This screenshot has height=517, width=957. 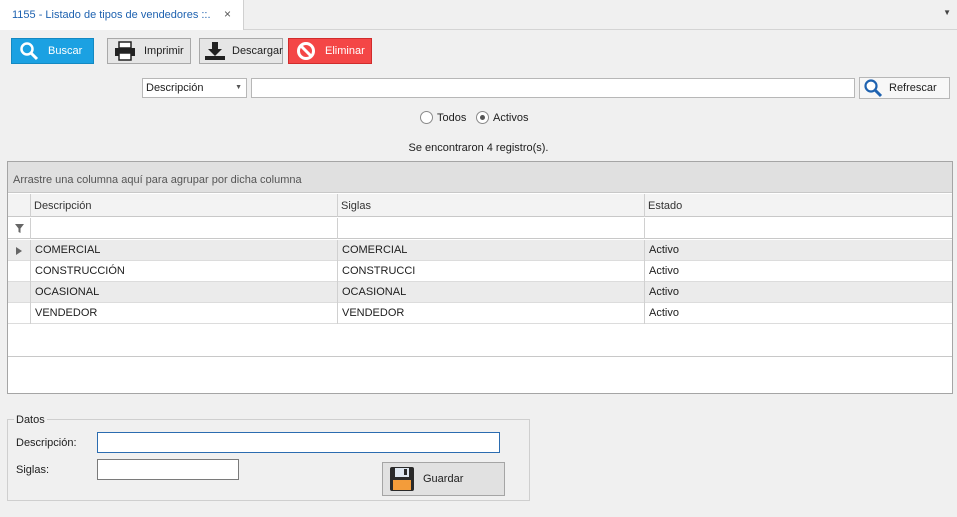 I want to click on grid-header: Descripción Siglas Estado, so click(x=480, y=205).